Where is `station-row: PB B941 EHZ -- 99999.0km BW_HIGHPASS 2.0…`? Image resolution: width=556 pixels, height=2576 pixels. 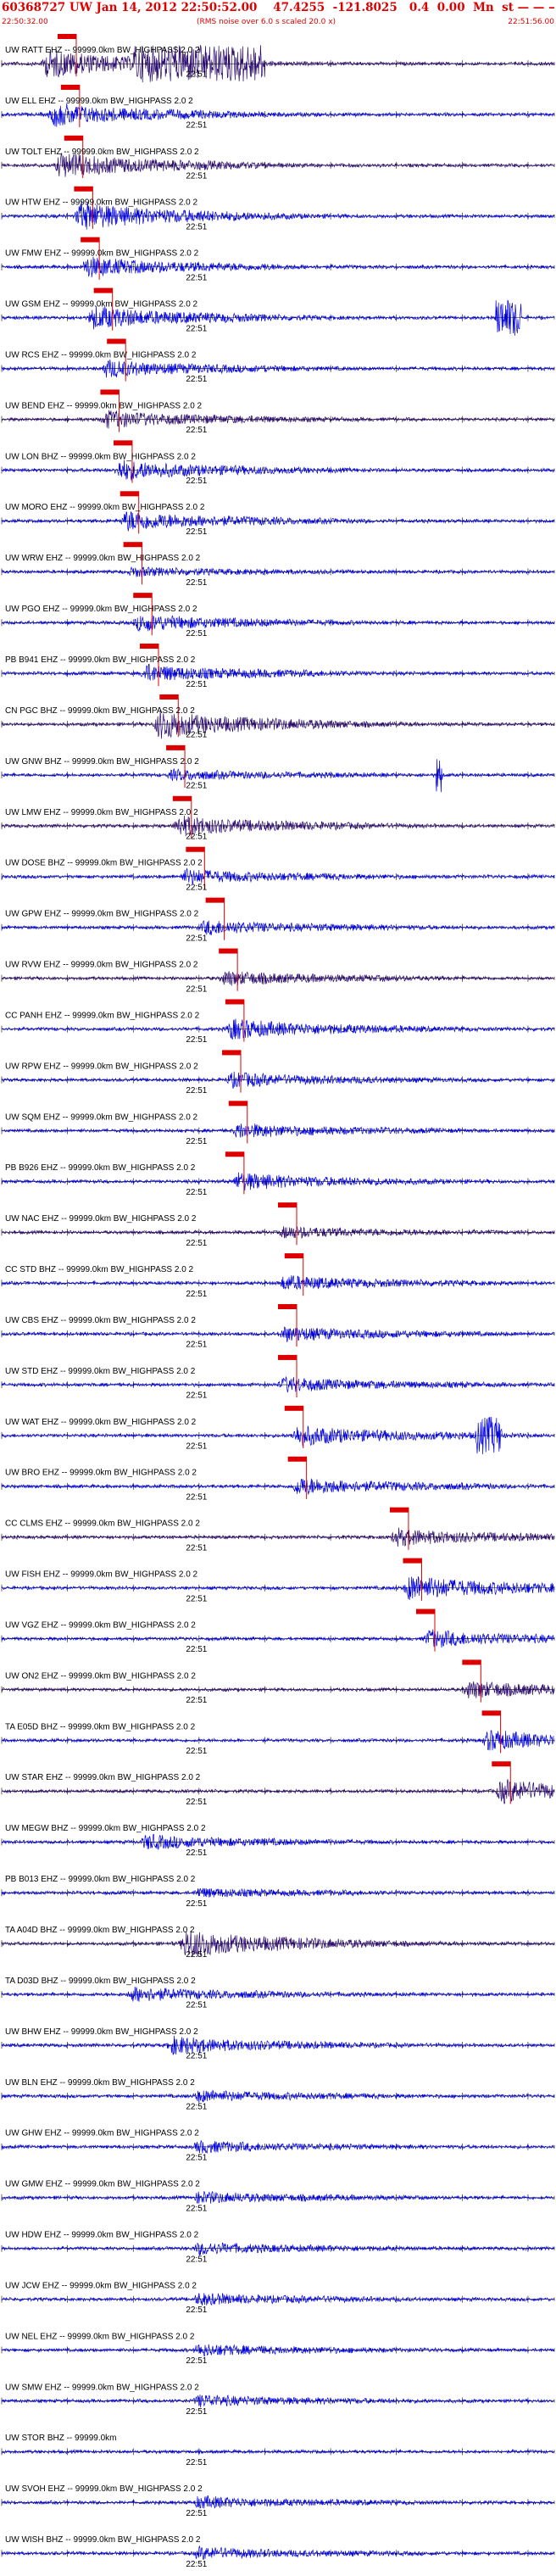 station-row: PB B941 EHZ -- 99999.0km BW_HIGHPASS 2.0… is located at coordinates (278, 666).